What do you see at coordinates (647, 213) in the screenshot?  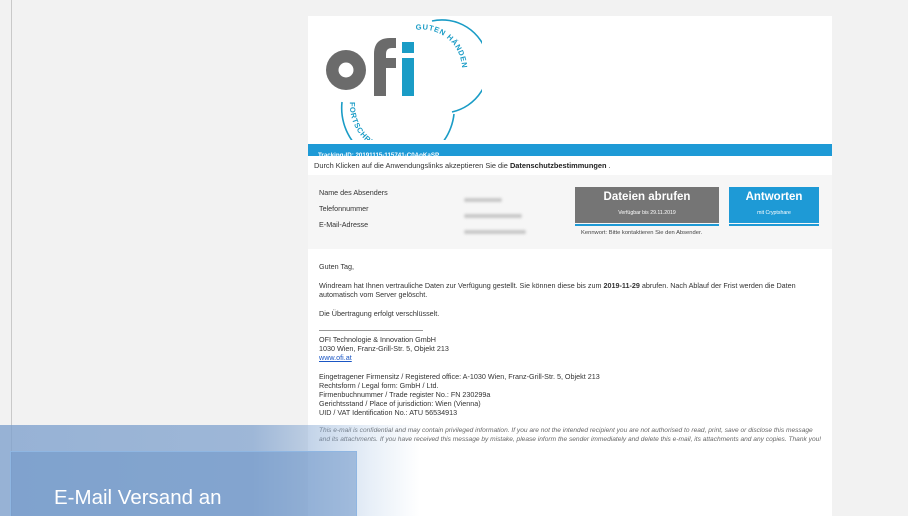 I see `download-availability: Verfügbar bis 29.11.2019` at bounding box center [647, 213].